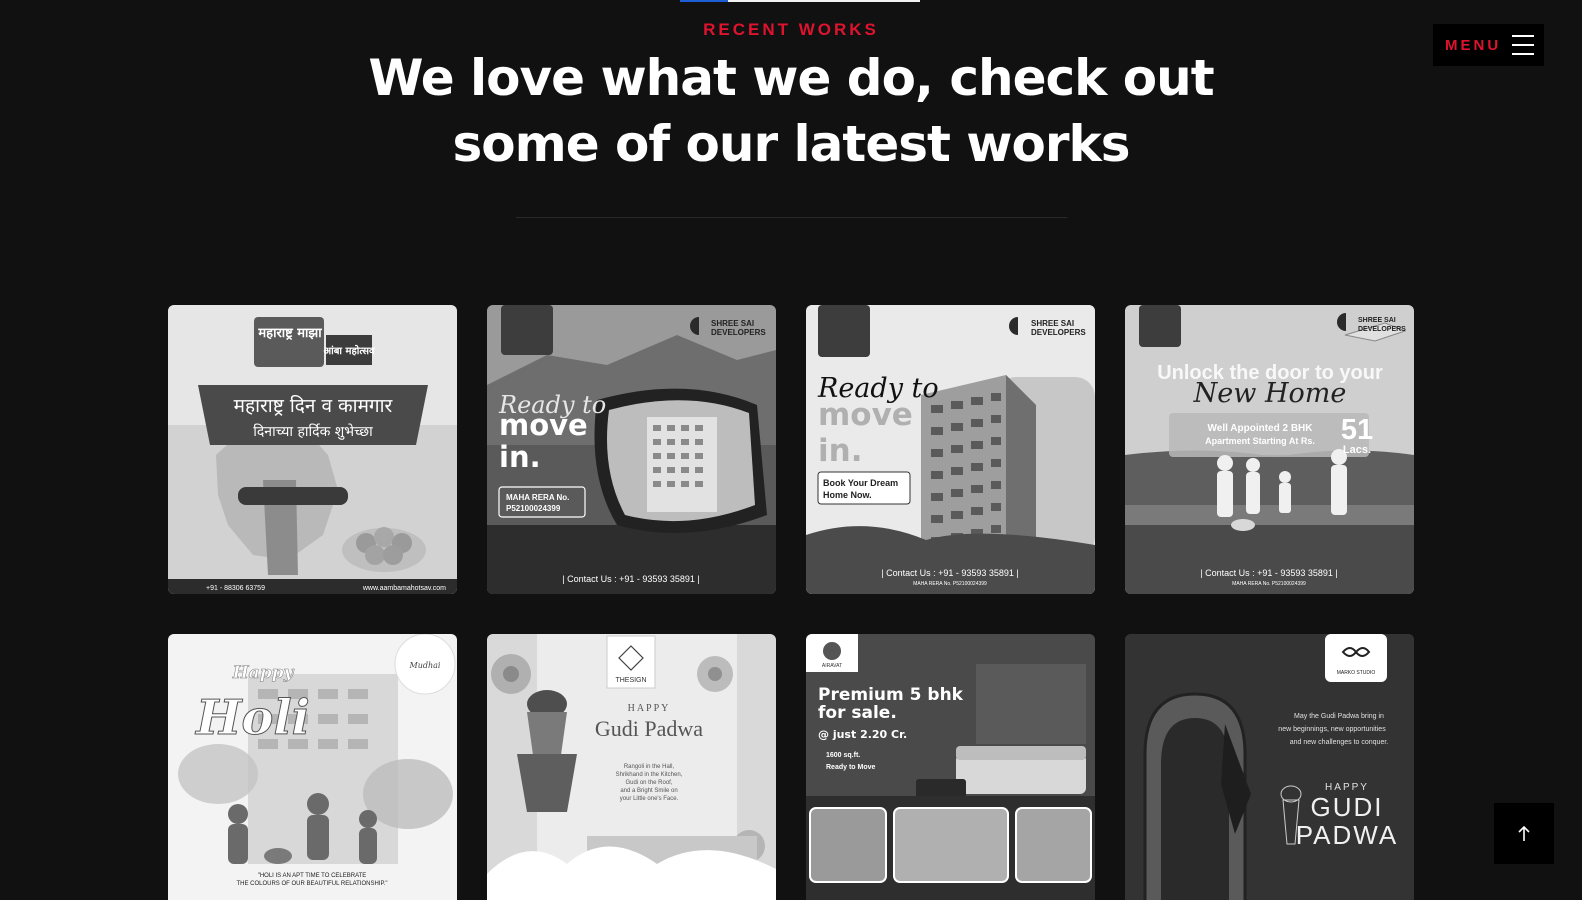  I want to click on back-to-top-button, so click(1524, 833).